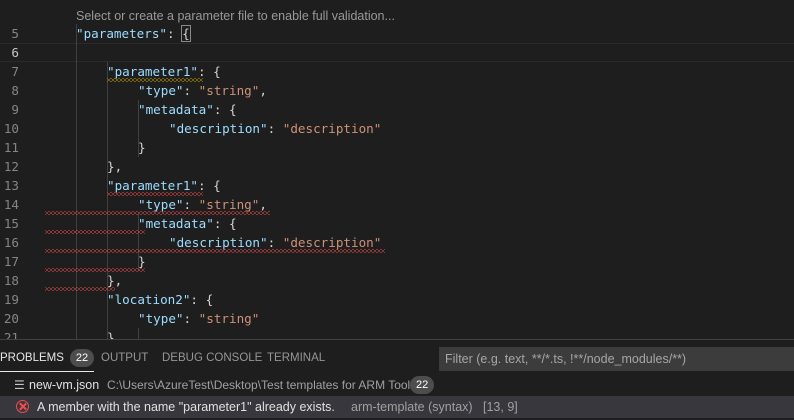 The image size is (794, 420). I want to click on code-line: 9 "metadata": {, so click(397, 109).